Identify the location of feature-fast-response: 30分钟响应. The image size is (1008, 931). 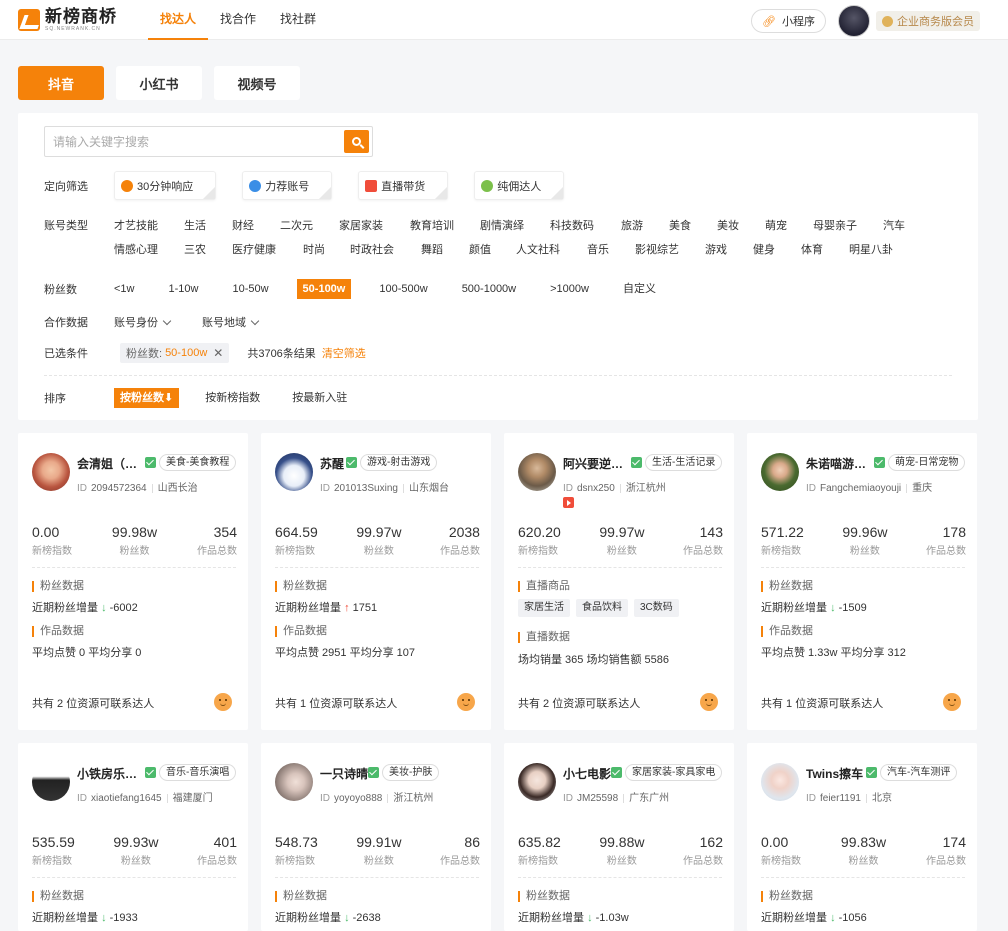
(165, 185).